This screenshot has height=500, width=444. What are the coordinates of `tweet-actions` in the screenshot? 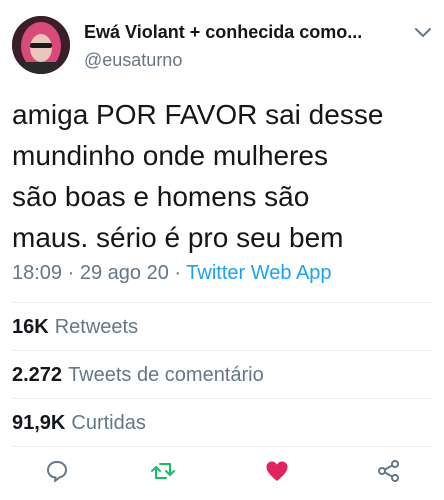 It's located at (222, 472).